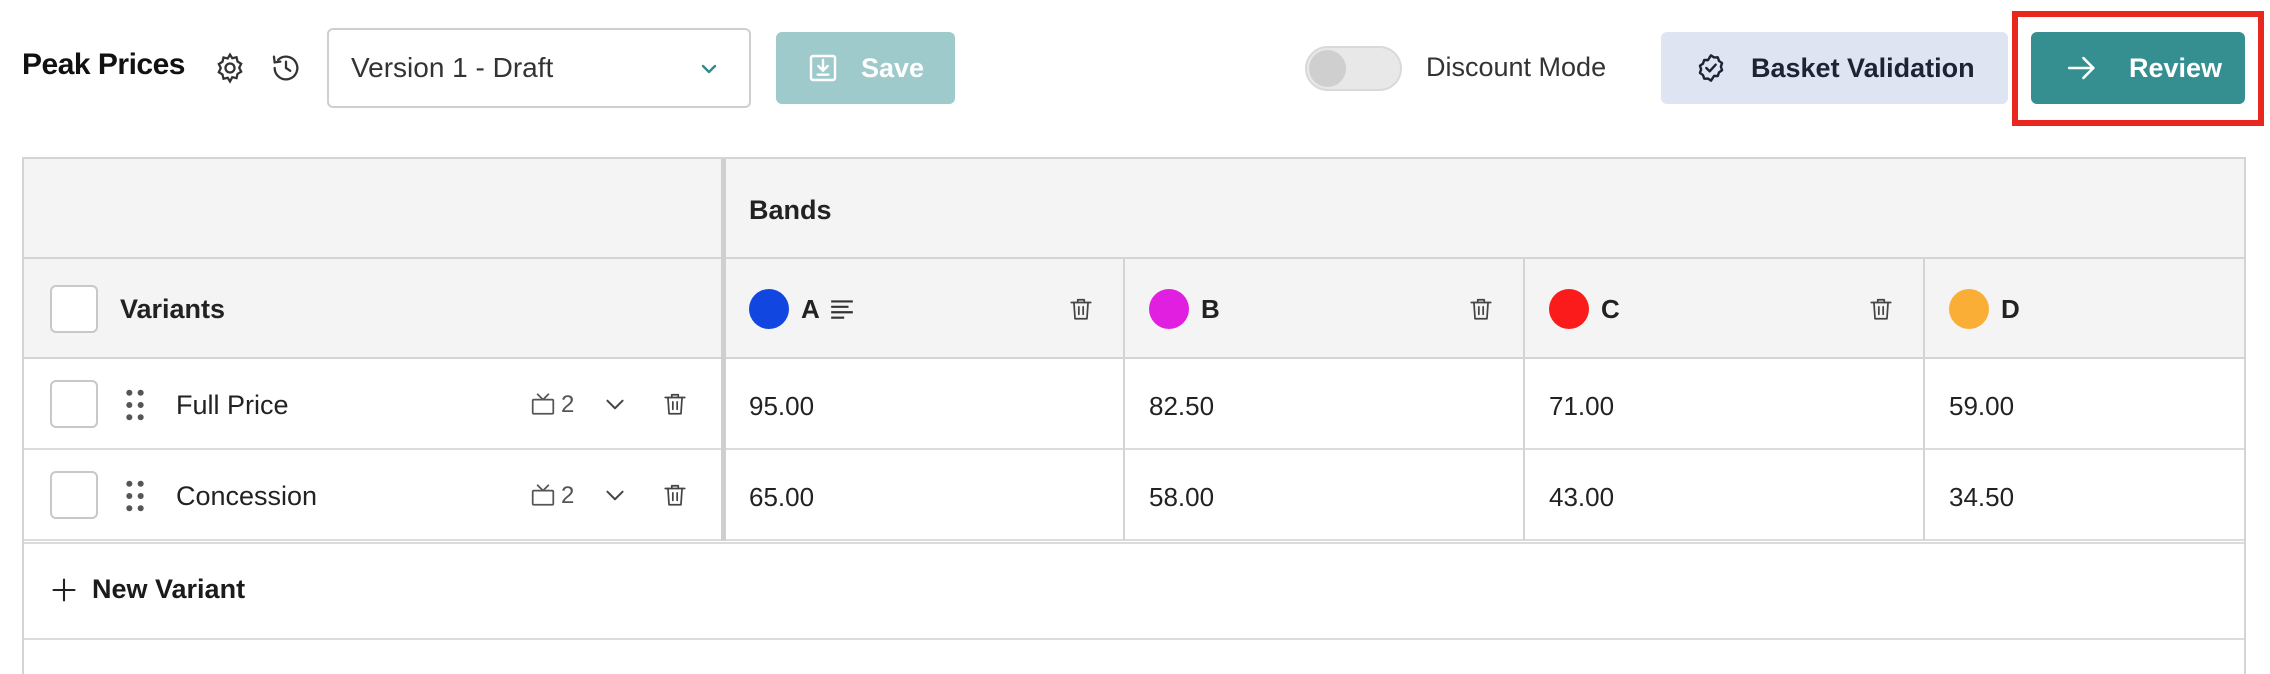 The image size is (2270, 674). Describe the element at coordinates (286, 68) in the screenshot. I see `history-icon` at that location.